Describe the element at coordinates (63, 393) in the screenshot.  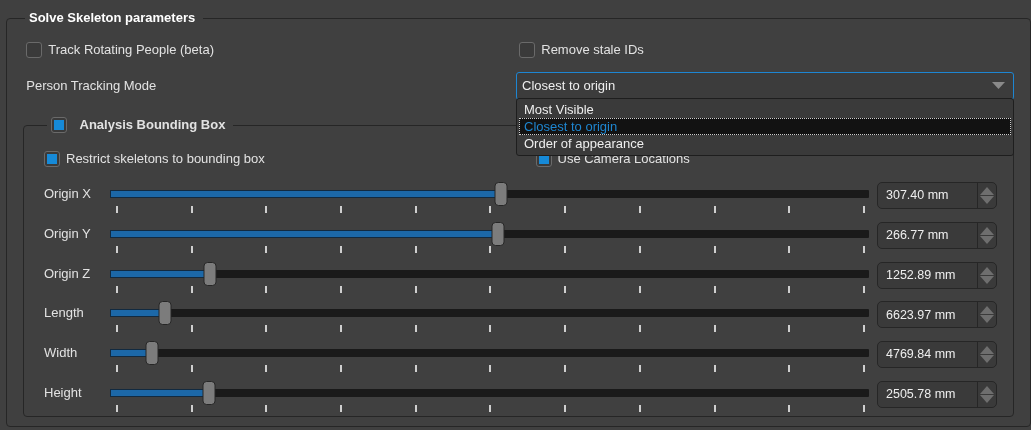
I see `slider-label: Height` at that location.